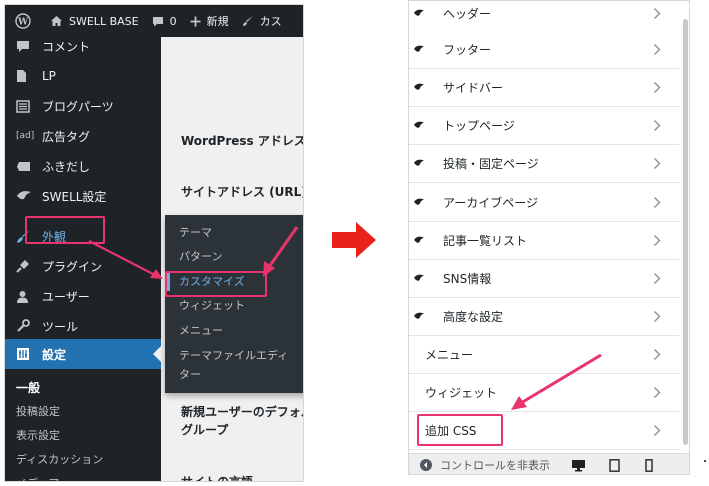 This screenshot has width=709, height=486. What do you see at coordinates (485, 241) in the screenshot?
I see `customizer-item-label: 記事一覧リスト` at bounding box center [485, 241].